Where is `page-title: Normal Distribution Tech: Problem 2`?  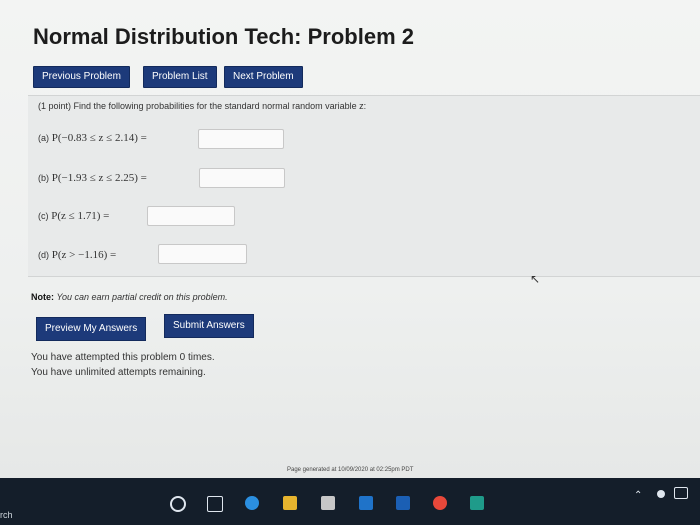
page-title: Normal Distribution Tech: Problem 2 is located at coordinates (223, 36).